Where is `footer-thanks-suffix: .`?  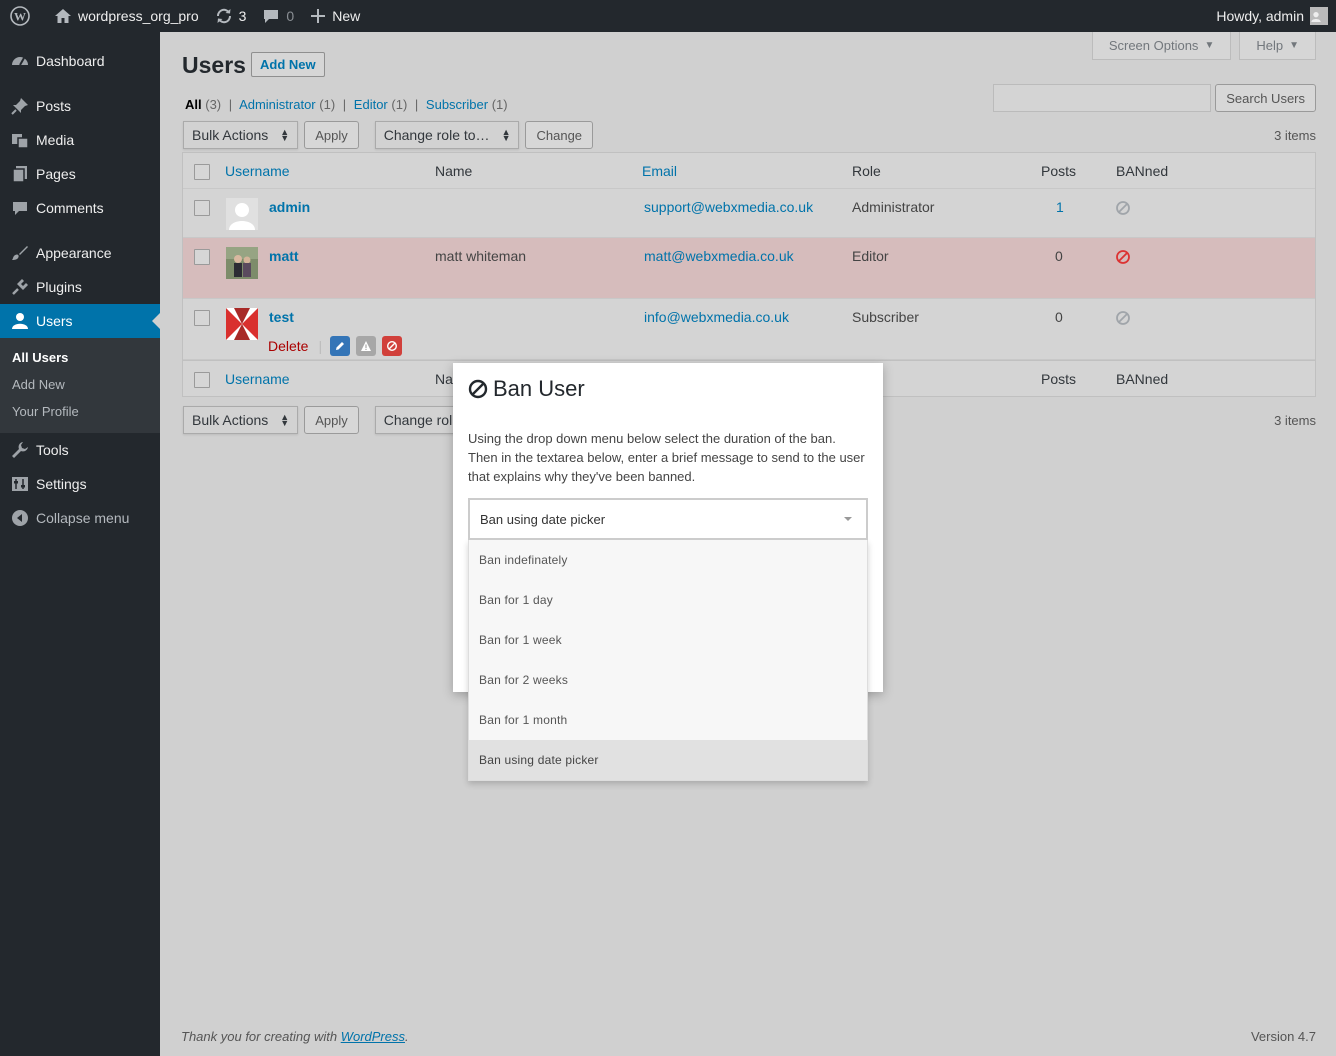
footer-thanks-suffix: . is located at coordinates (407, 1036).